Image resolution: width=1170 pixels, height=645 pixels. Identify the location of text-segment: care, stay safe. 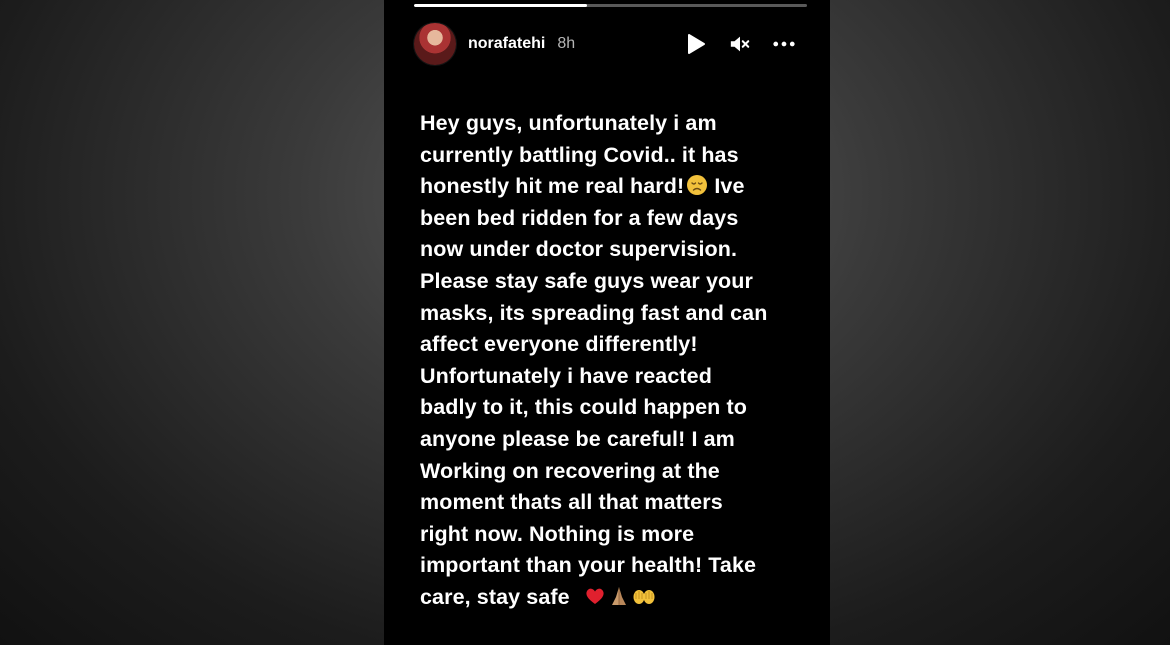
(495, 596).